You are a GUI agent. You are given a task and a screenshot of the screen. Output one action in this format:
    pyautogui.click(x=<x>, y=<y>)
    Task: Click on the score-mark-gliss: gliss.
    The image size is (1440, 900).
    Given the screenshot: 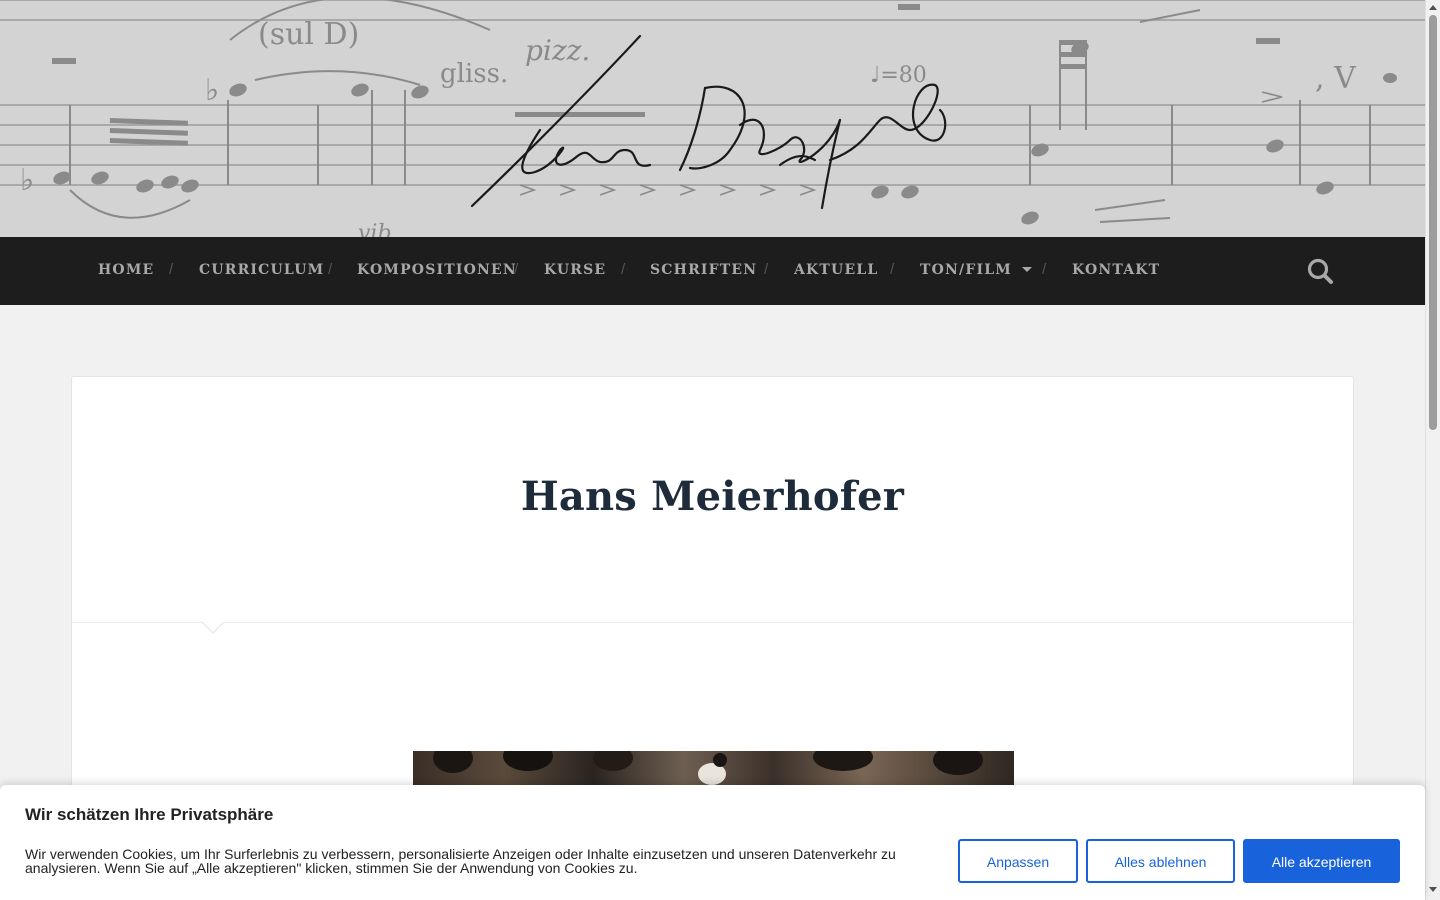 What is the action you would take?
    pyautogui.click(x=474, y=74)
    